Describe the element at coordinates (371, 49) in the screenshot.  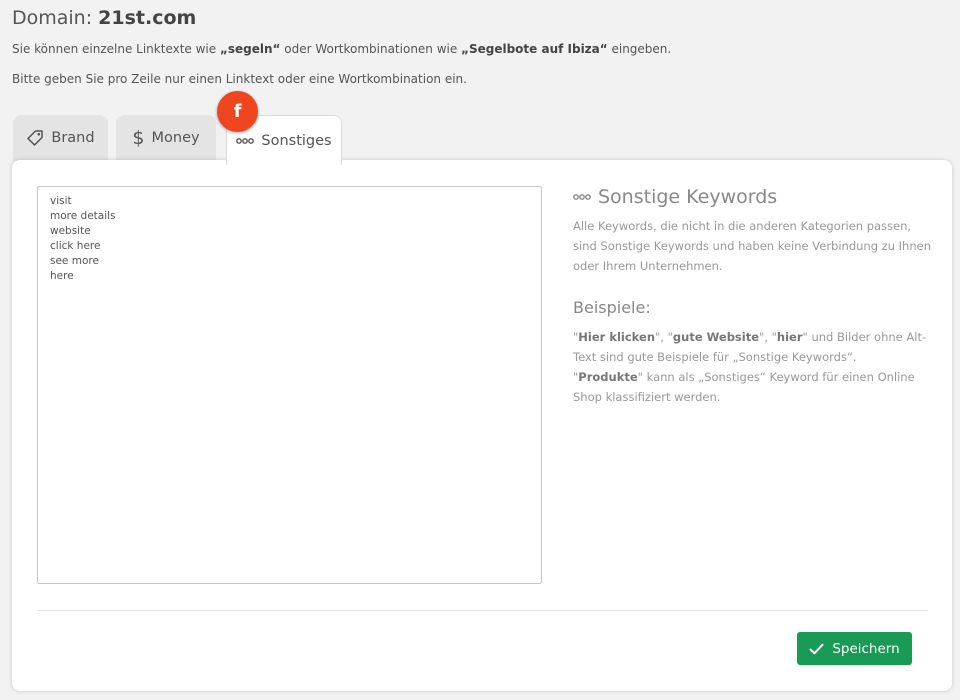
I see `intro-middle: oder Wortkombinationen wie` at that location.